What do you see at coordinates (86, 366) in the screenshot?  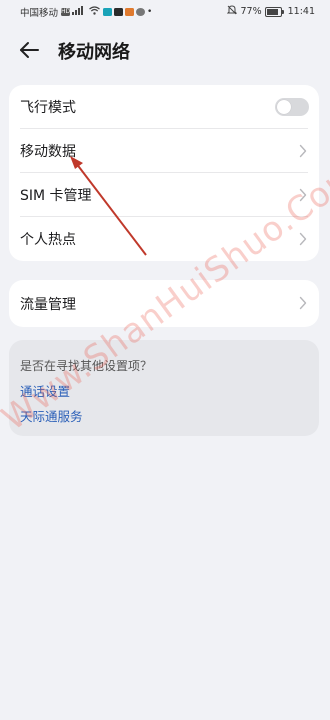 I see `suggestions-question: 是否在寻找其他设置项？` at bounding box center [86, 366].